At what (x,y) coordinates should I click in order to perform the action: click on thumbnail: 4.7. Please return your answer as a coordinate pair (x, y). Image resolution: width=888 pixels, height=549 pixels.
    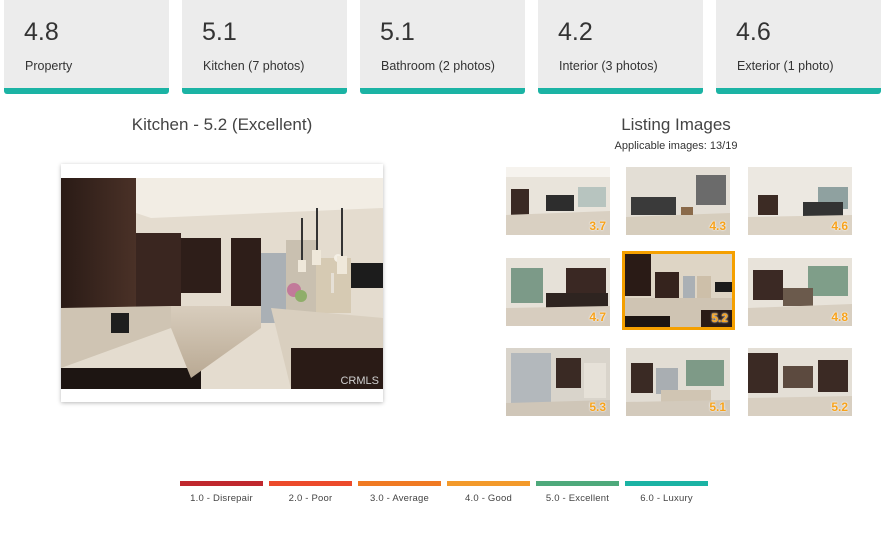
    Looking at the image, I should click on (558, 292).